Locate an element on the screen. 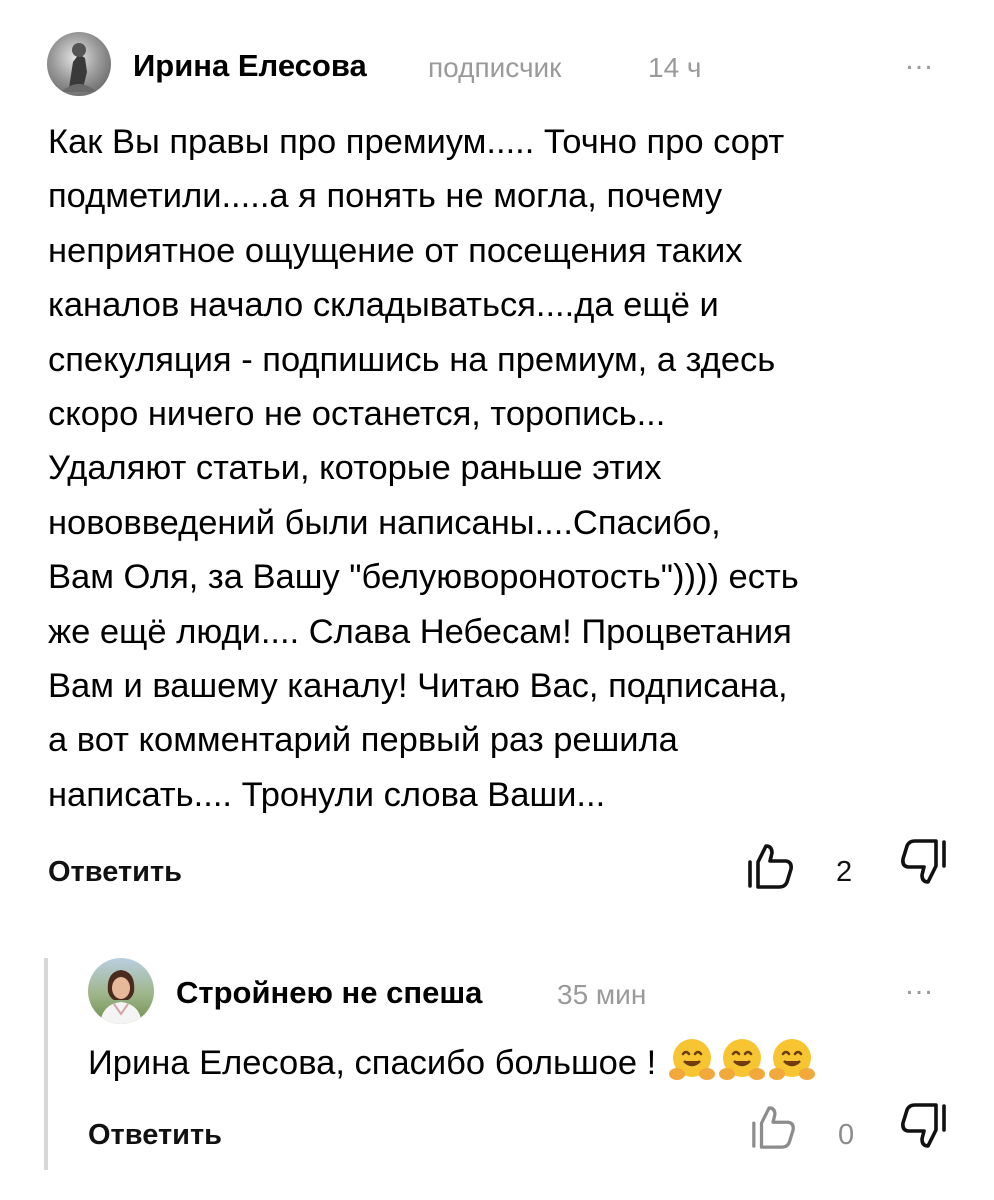 The image size is (994, 1200). reply-dislike-icon is located at coordinates (924, 1127).